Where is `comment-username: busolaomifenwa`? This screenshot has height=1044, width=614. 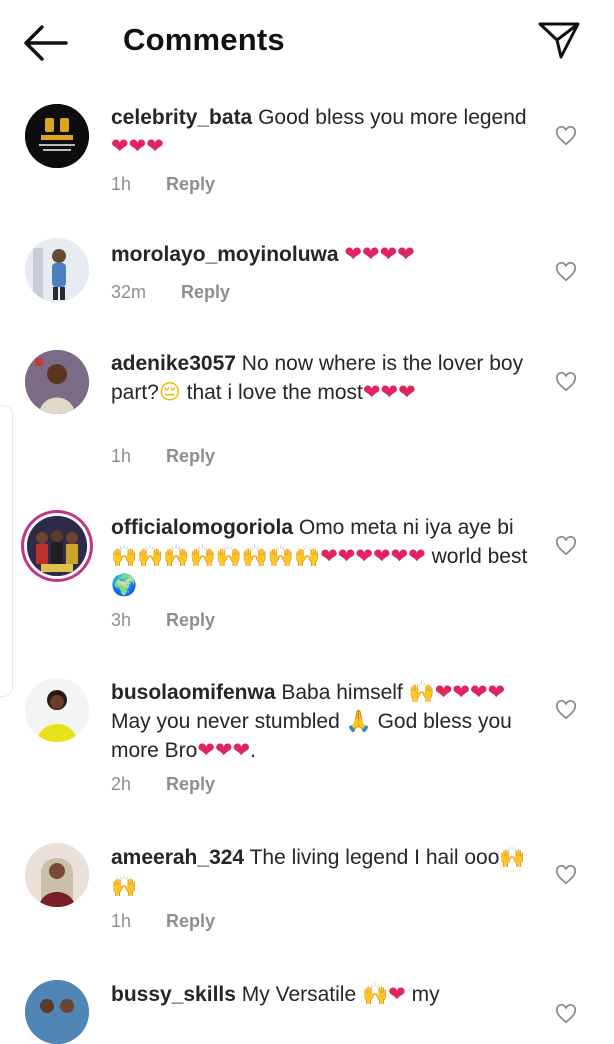
comment-username: busolaomifenwa is located at coordinates (193, 692).